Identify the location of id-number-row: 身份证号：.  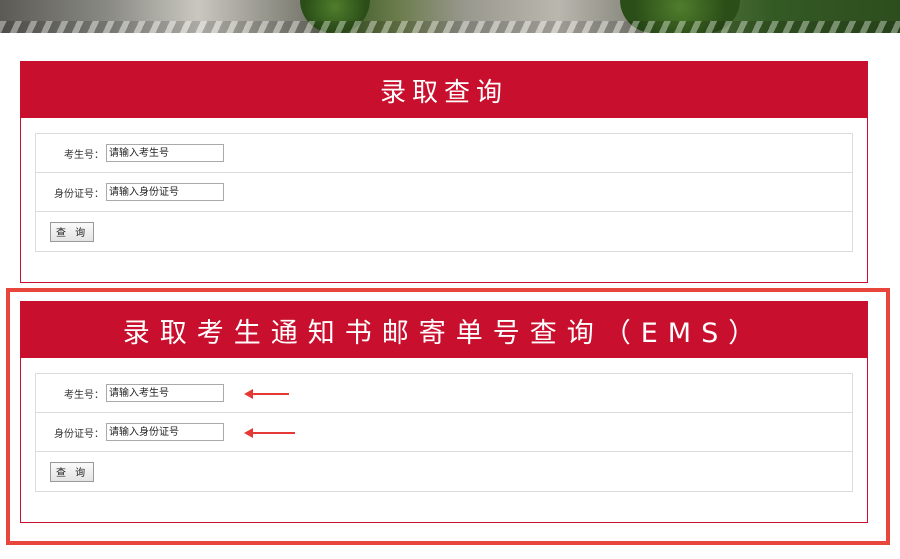
(444, 192).